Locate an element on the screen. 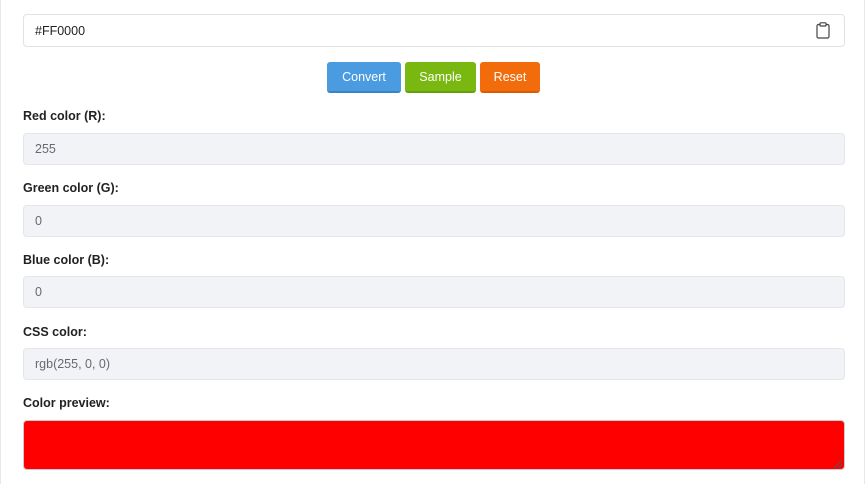  action-buttons: Convert Sample Reset is located at coordinates (433, 77).